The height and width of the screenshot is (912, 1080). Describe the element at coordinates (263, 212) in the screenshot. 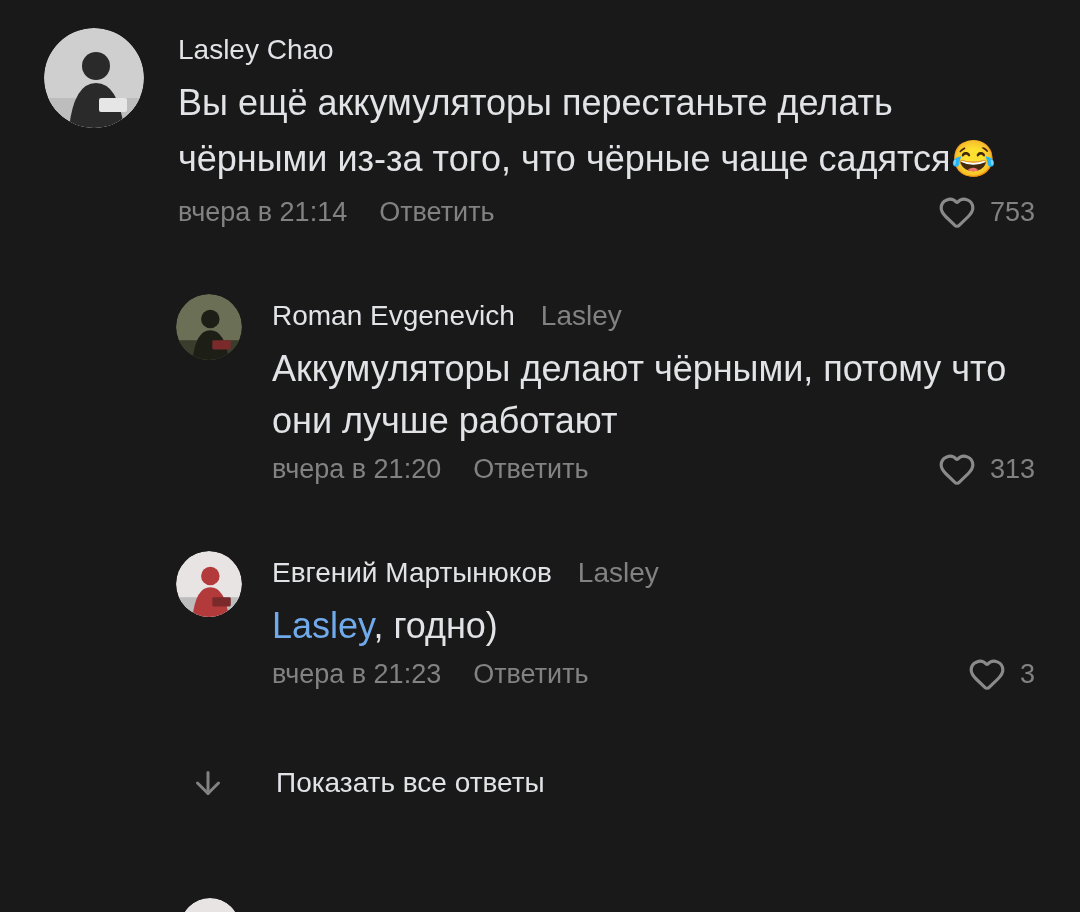

I see `comment-time: вчера в 21:14` at that location.